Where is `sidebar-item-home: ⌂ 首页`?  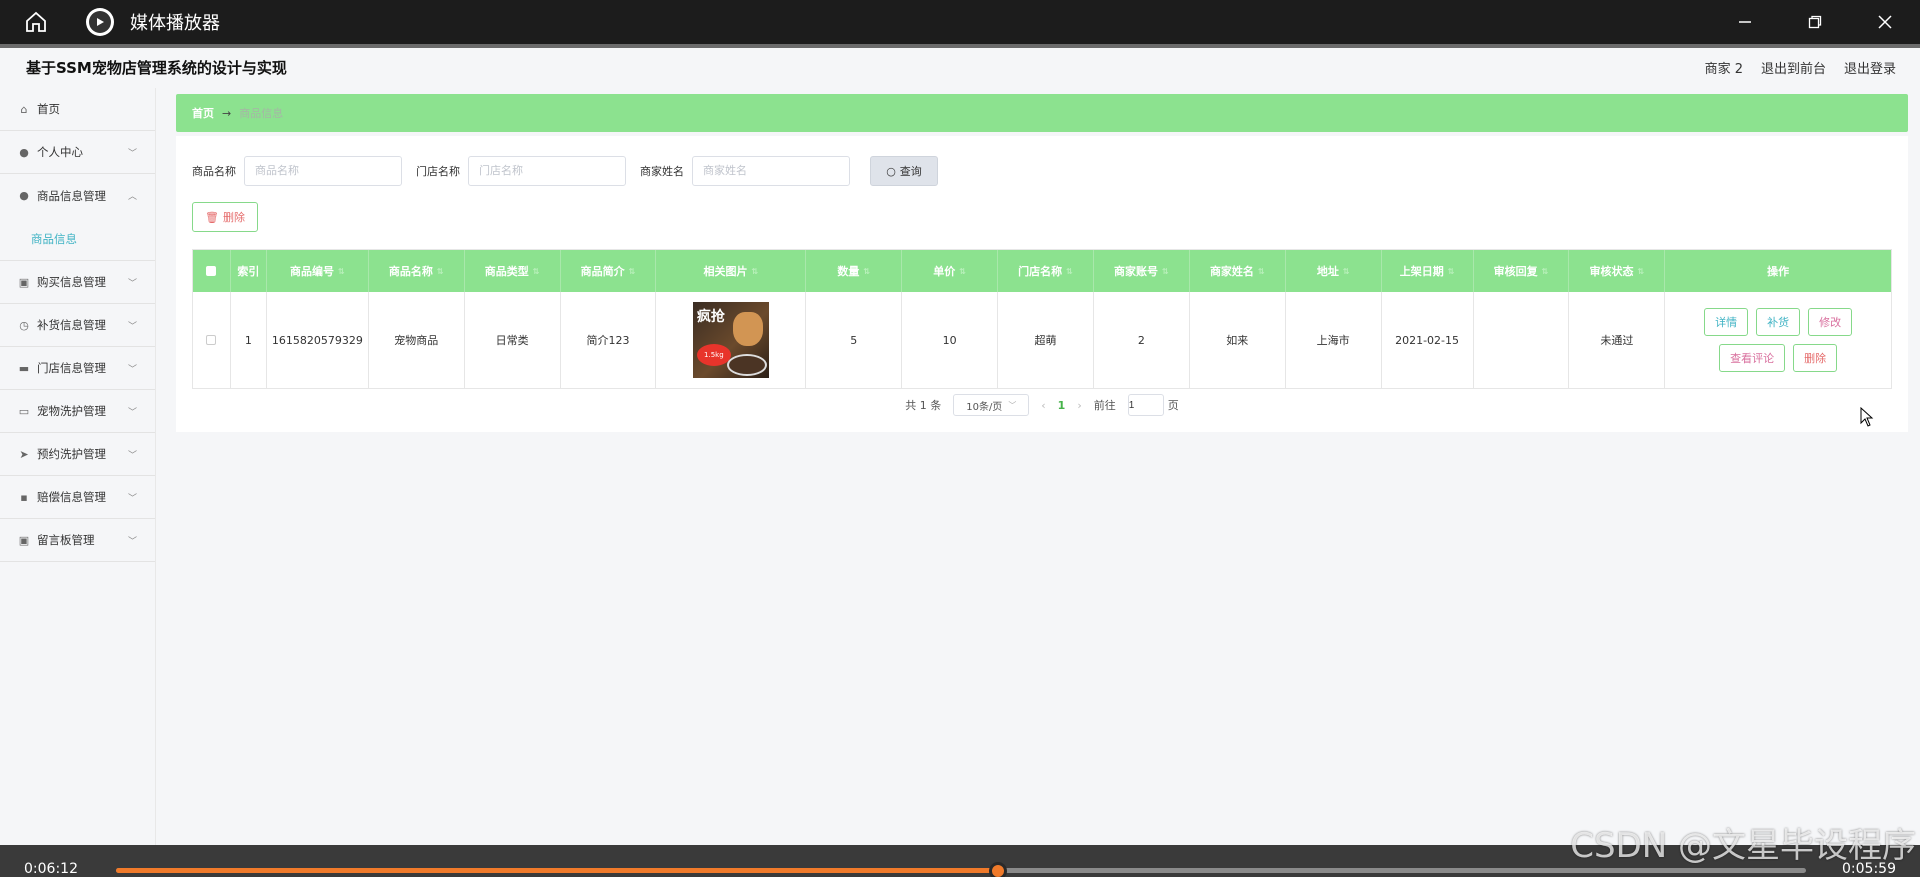
sidebar-item-home: ⌂ 首页 is located at coordinates (77, 109).